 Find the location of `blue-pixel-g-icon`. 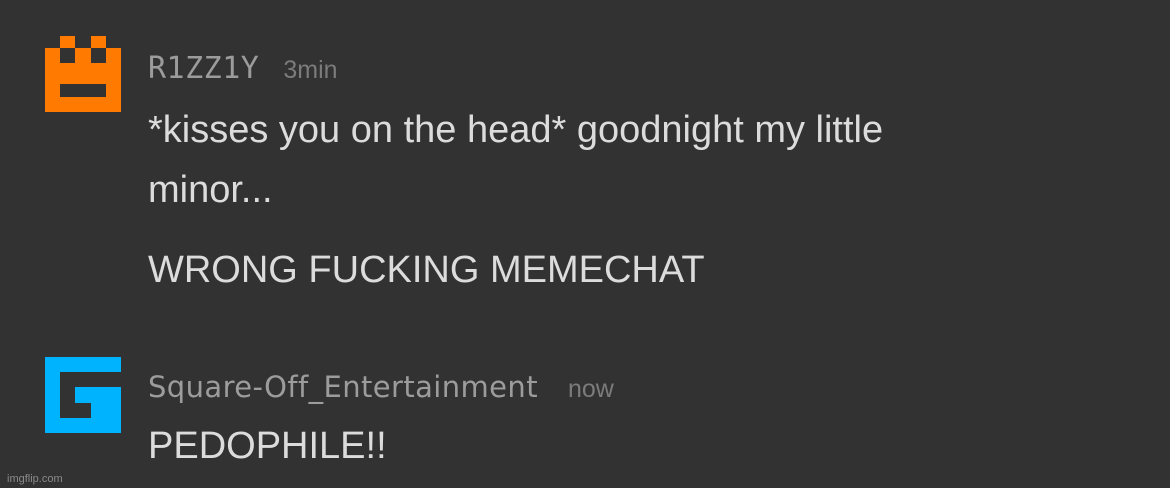

blue-pixel-g-icon is located at coordinates (83, 395).